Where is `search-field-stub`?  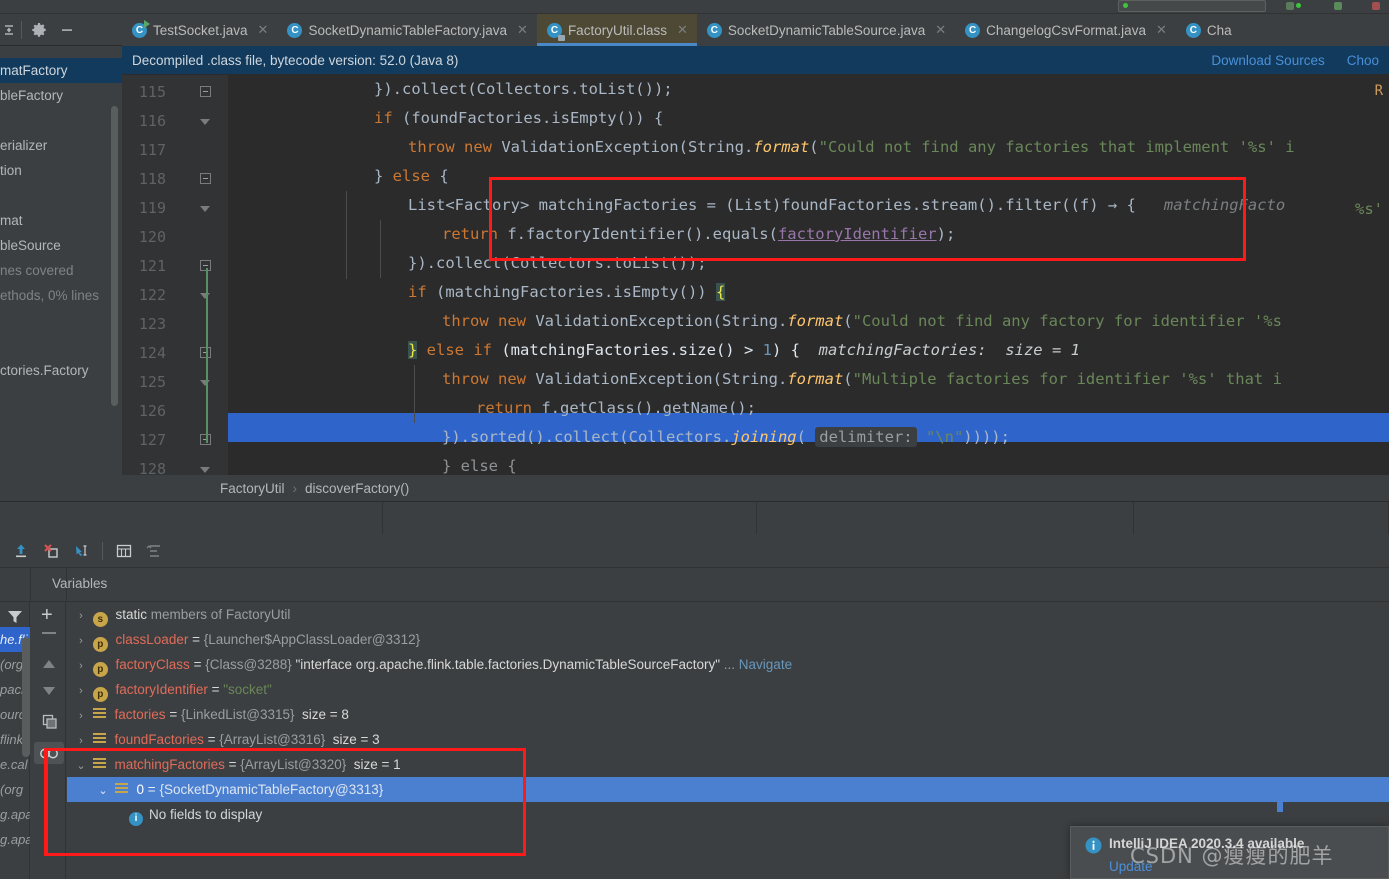 search-field-stub is located at coordinates (1192, 6).